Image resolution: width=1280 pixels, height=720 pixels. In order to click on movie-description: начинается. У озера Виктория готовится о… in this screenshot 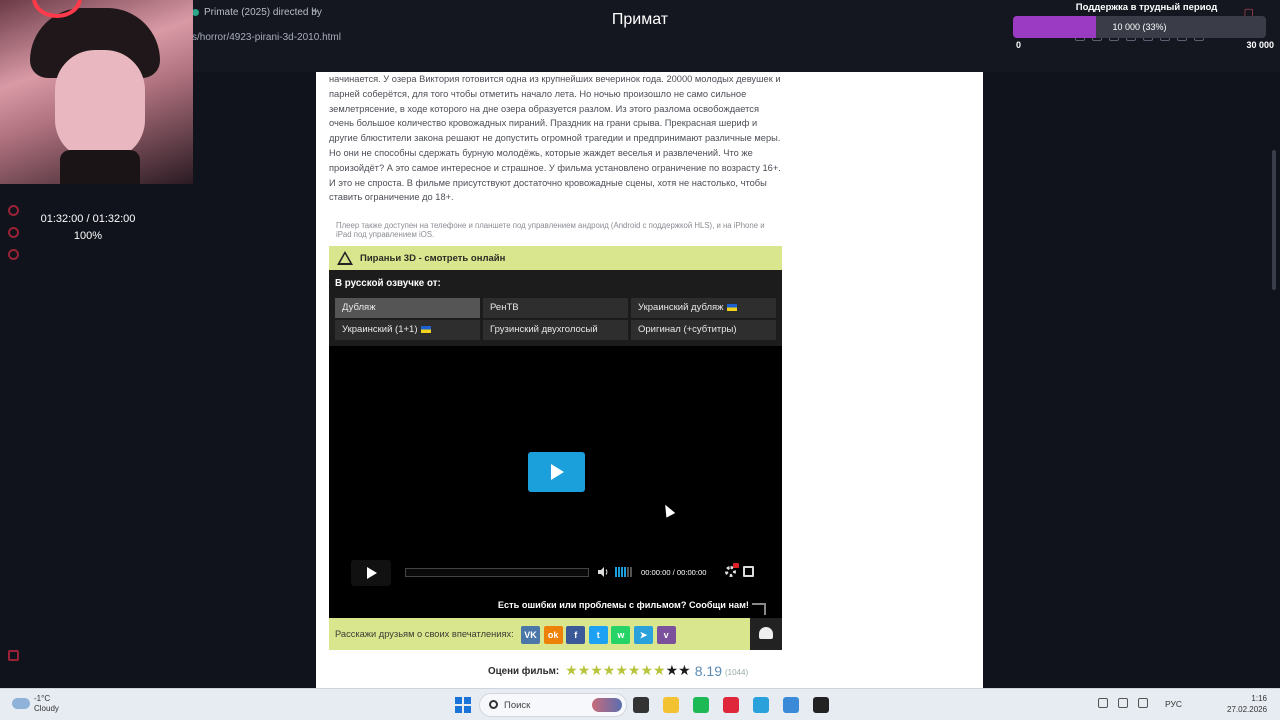, I will do `click(555, 138)`.